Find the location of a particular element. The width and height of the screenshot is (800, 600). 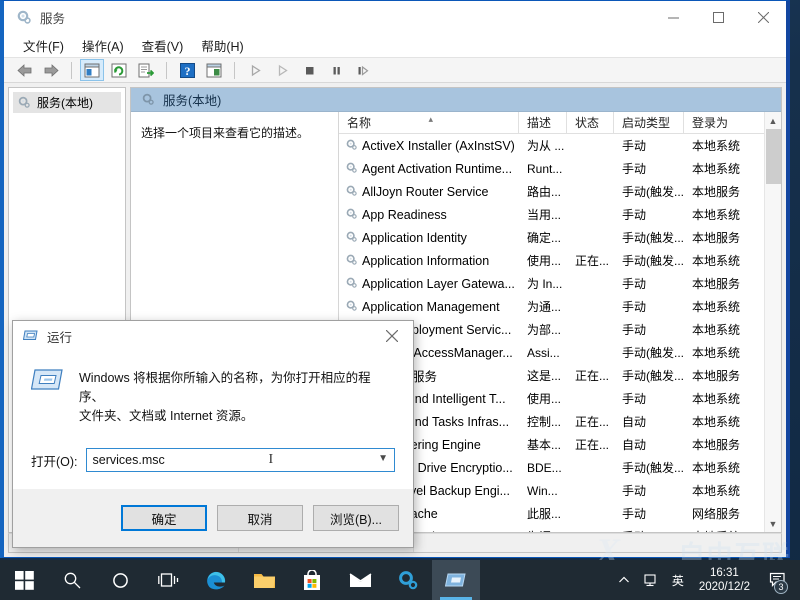

store-button is located at coordinates (312, 580).